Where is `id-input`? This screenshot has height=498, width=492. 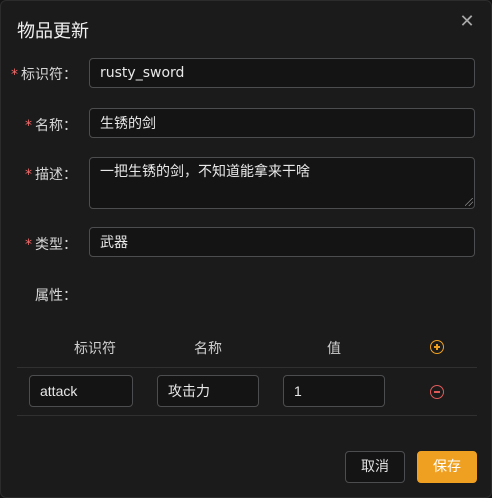 id-input is located at coordinates (282, 73).